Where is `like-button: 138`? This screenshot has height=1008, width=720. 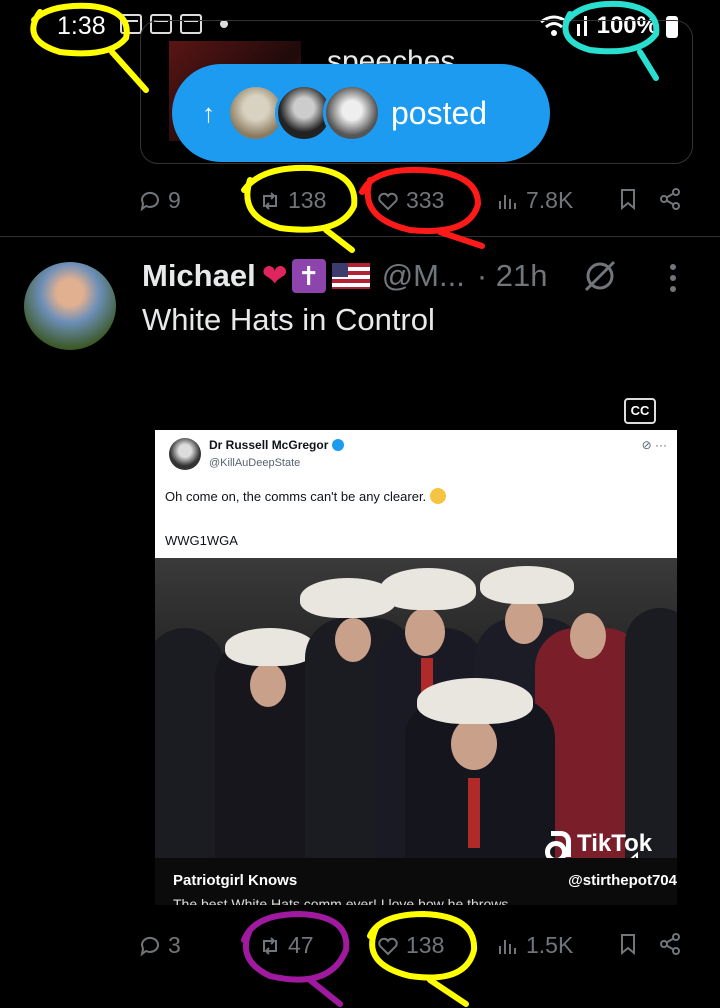 like-button: 138 is located at coordinates (410, 945).